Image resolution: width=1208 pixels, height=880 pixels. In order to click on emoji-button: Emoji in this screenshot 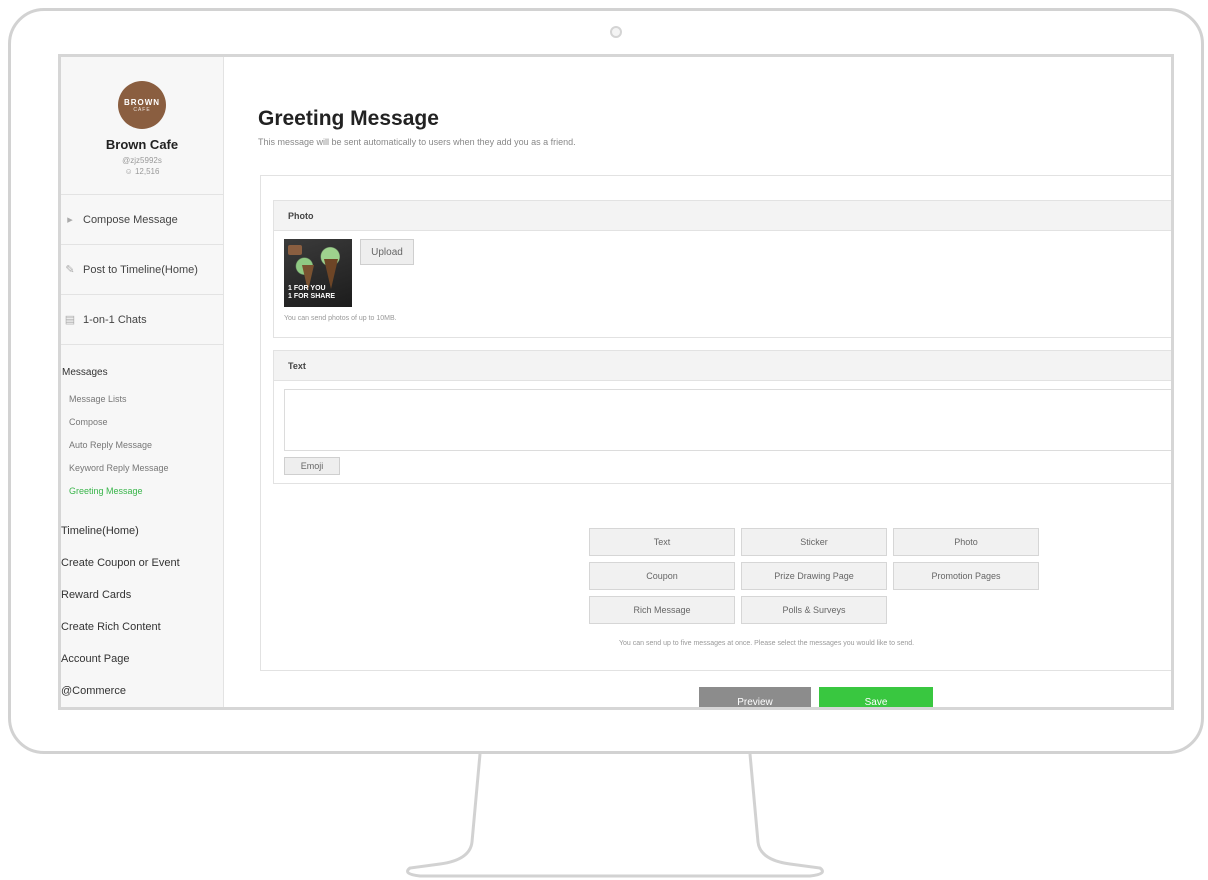, I will do `click(312, 466)`.